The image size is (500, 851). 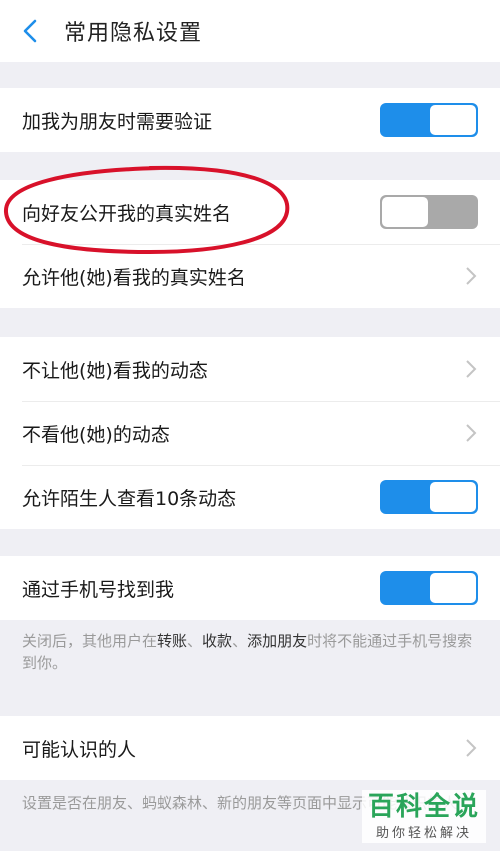 I want to click on friend-verify-label: 加我为朋友时需要验证, so click(x=117, y=121).